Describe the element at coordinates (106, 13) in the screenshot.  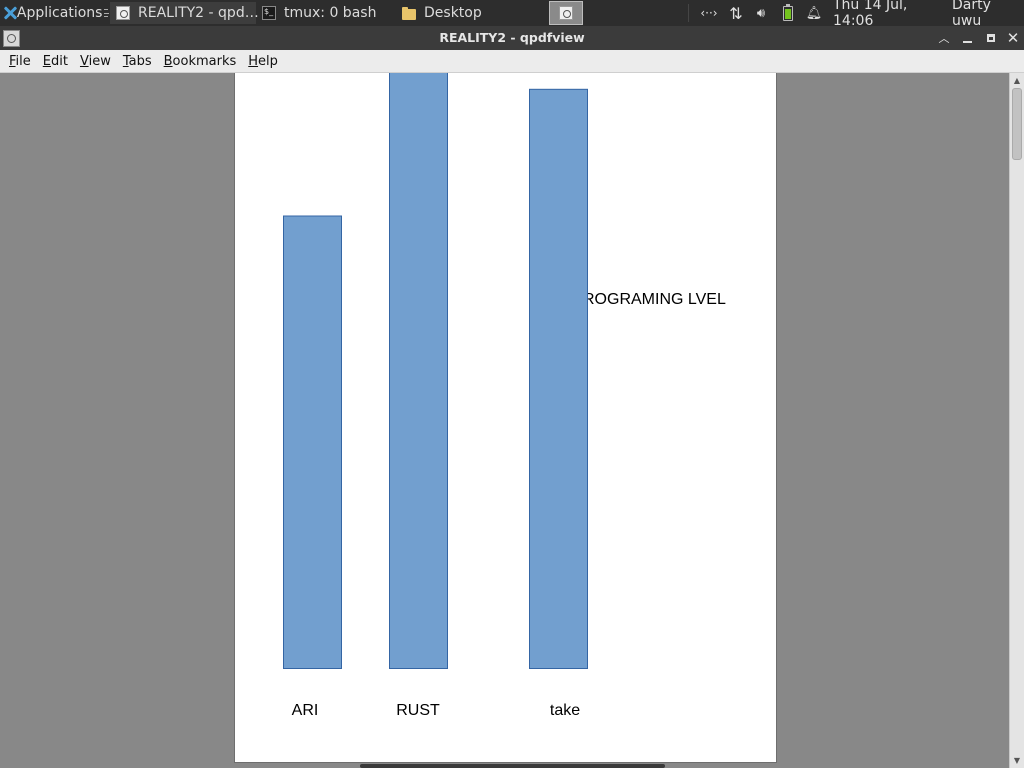
I see `menu-lines-icon` at that location.